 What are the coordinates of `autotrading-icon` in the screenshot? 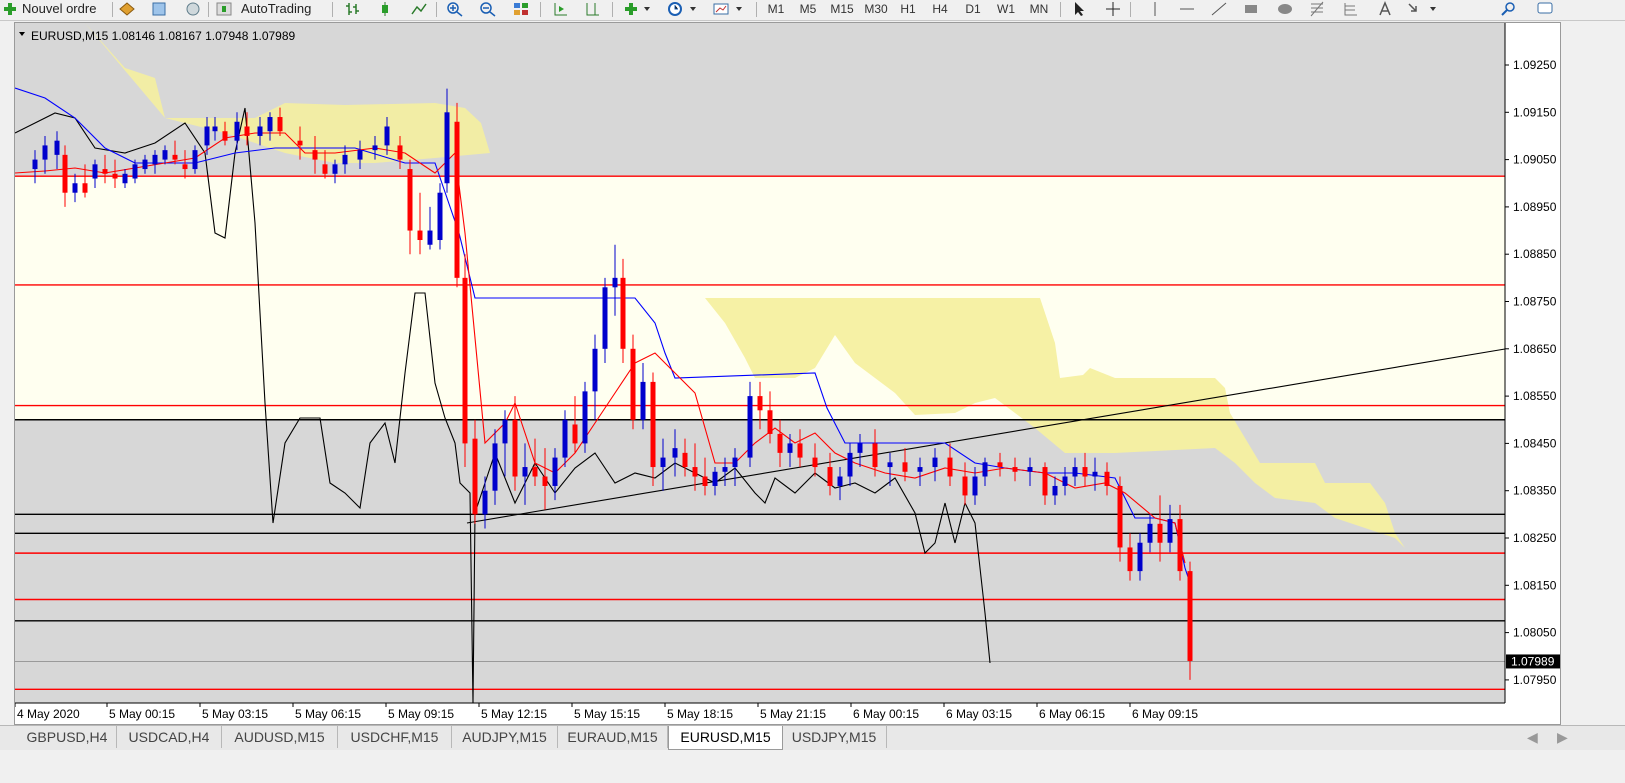 It's located at (224, 9).